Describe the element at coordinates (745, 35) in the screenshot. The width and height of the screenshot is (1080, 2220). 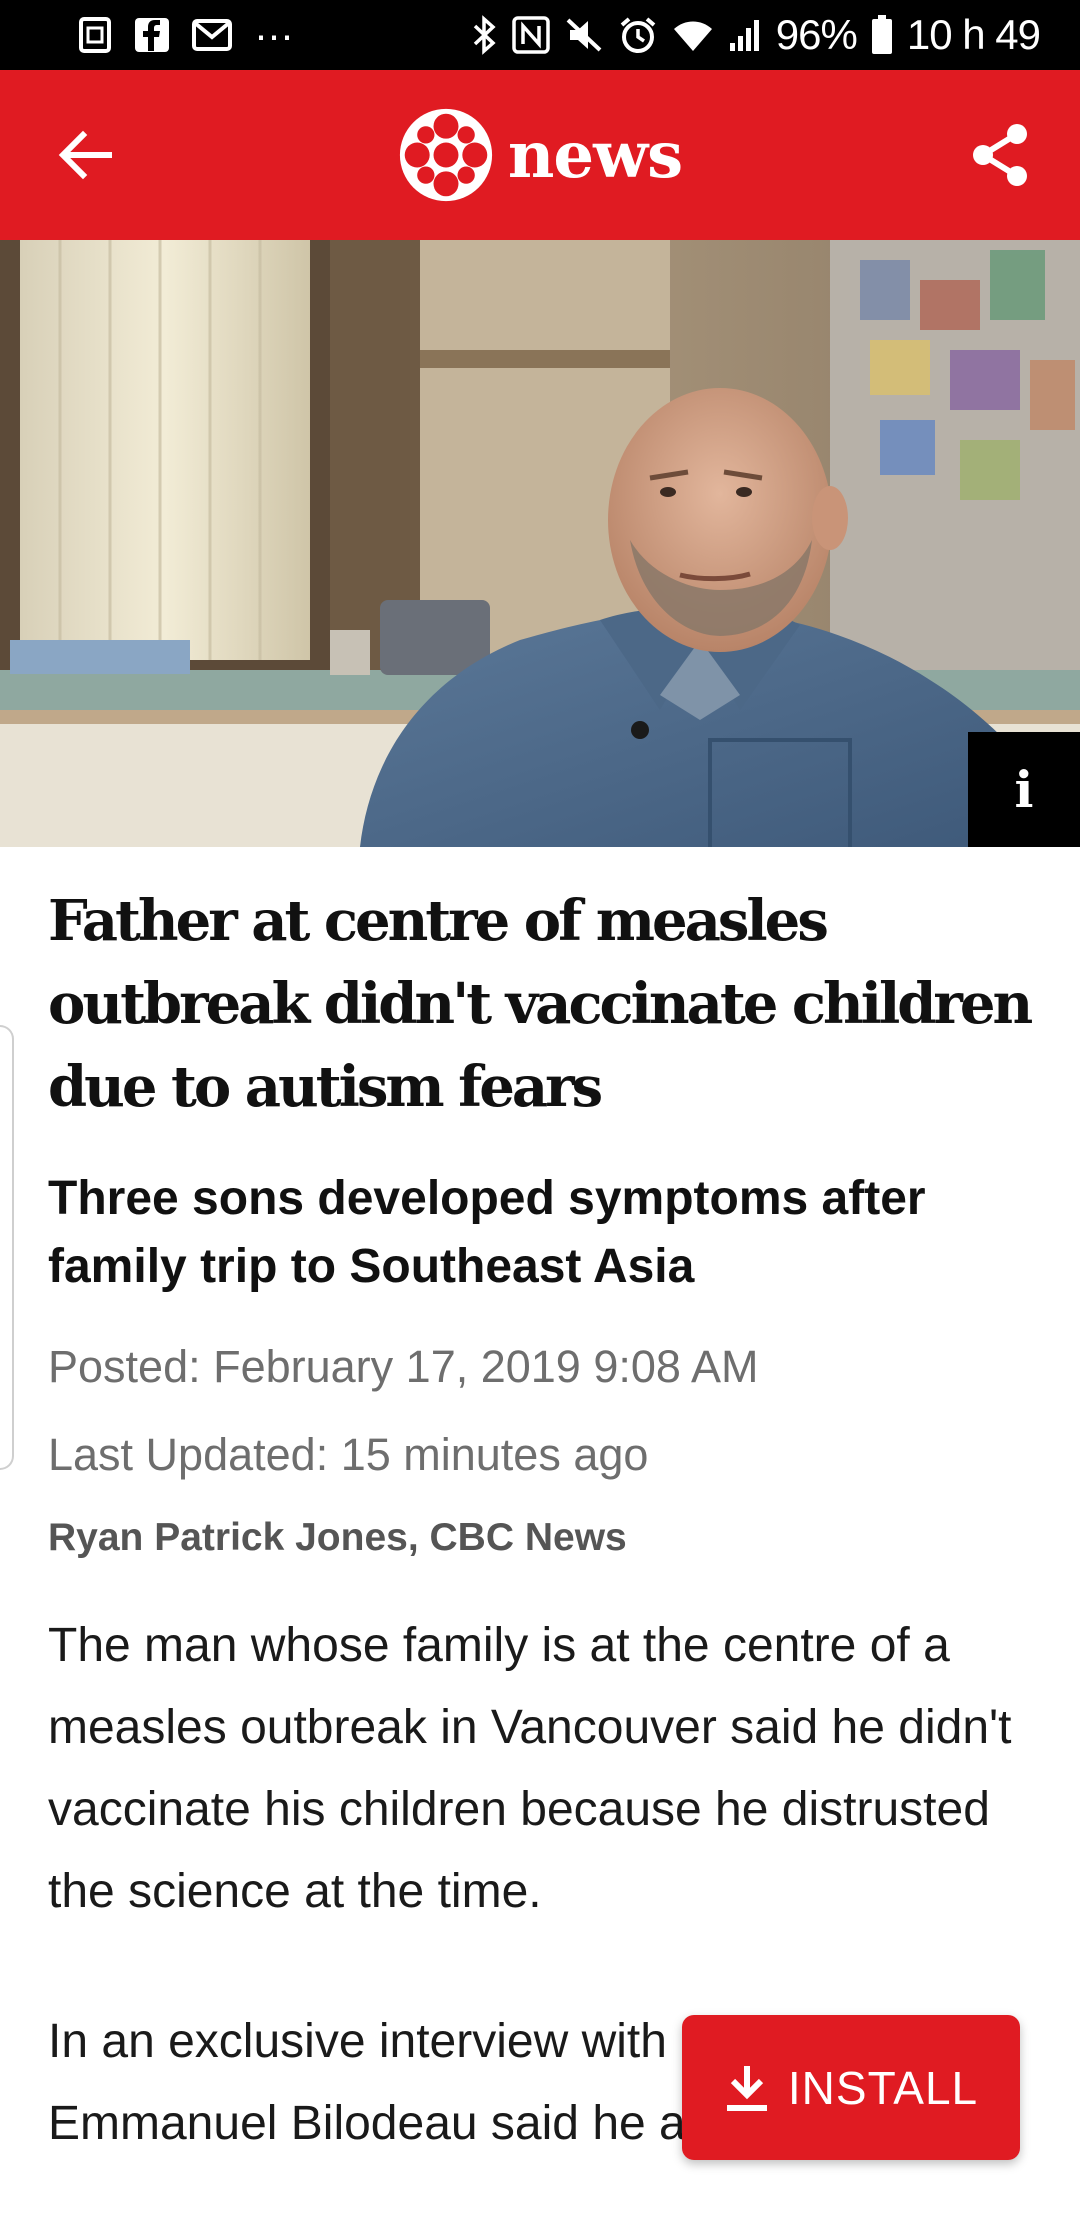
I see `signal-icon` at that location.